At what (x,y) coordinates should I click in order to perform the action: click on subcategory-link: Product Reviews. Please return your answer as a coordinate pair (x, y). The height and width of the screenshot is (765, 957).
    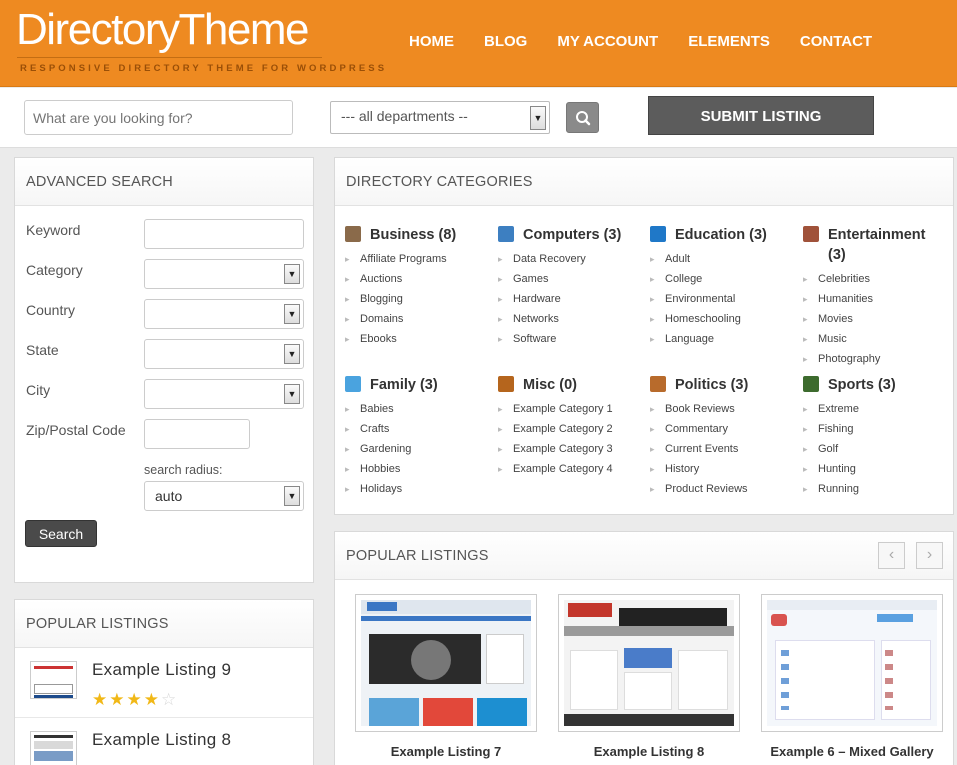
    Looking at the image, I should click on (722, 489).